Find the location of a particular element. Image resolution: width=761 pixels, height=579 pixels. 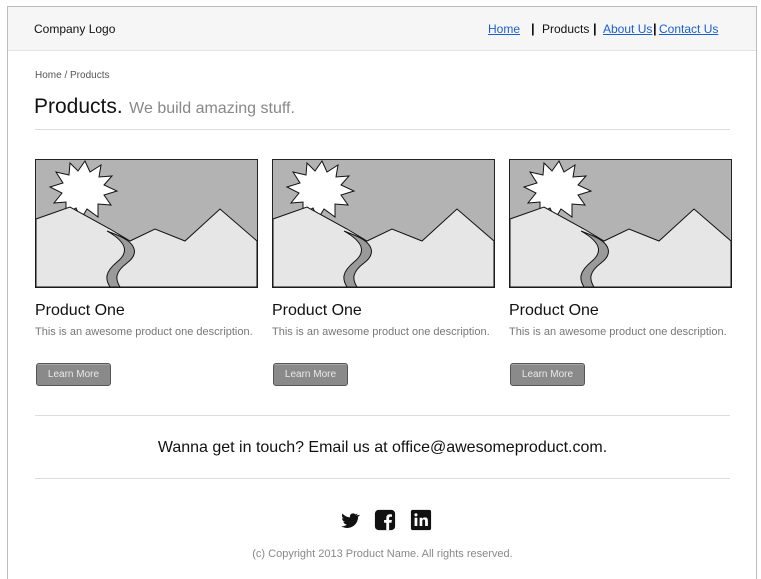

facebook-icon is located at coordinates (385, 520).